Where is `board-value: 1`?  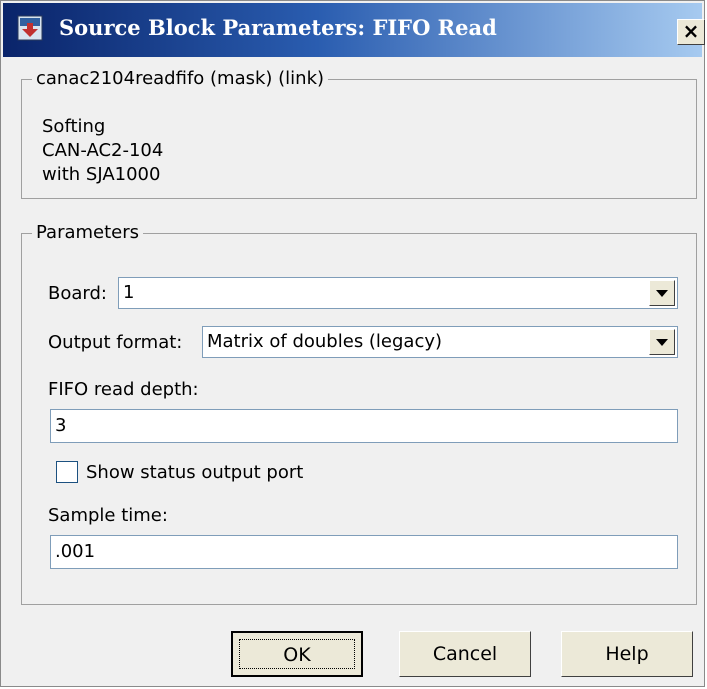 board-value: 1 is located at coordinates (129, 292).